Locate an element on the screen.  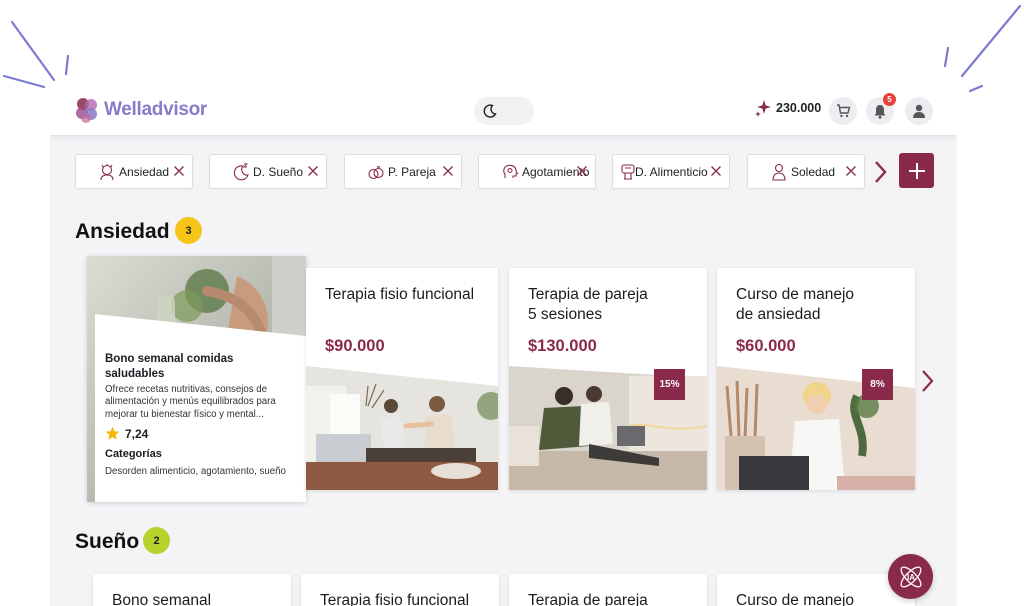
theme-toggle is located at coordinates (504, 111).